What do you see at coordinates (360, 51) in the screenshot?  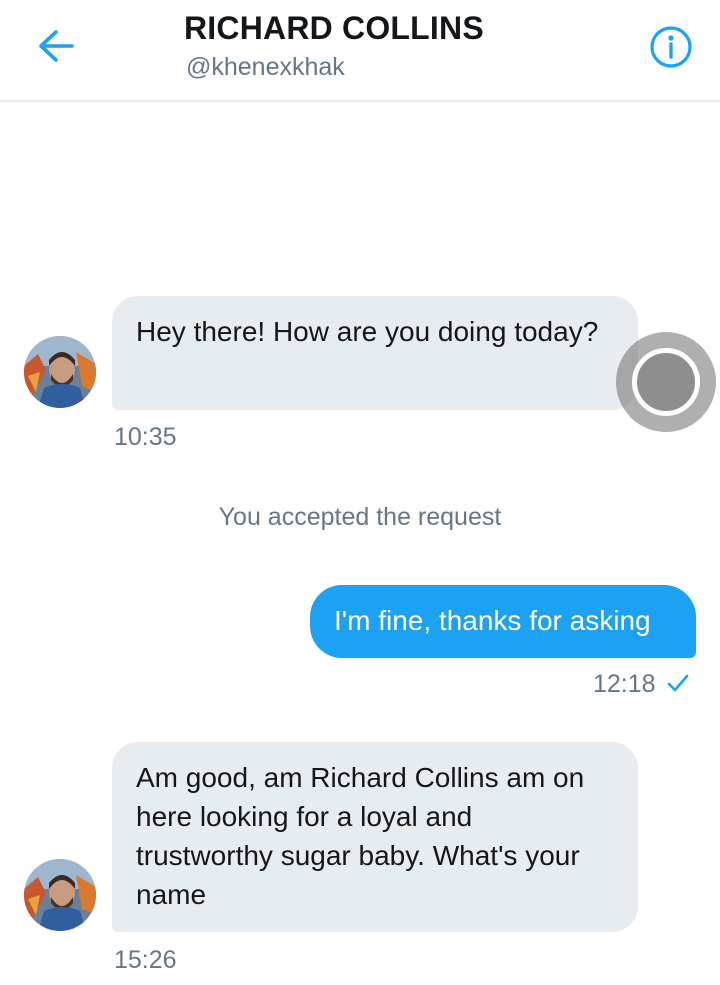 I see `conversation-header: RICHARD COLLINS @khenexkhak` at bounding box center [360, 51].